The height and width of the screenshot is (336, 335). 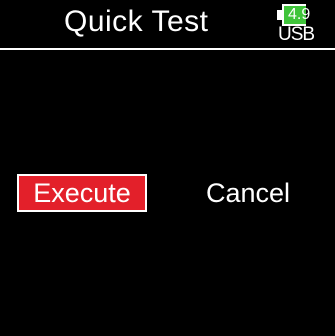 I want to click on battery-level-box: 4.9, so click(x=296, y=15).